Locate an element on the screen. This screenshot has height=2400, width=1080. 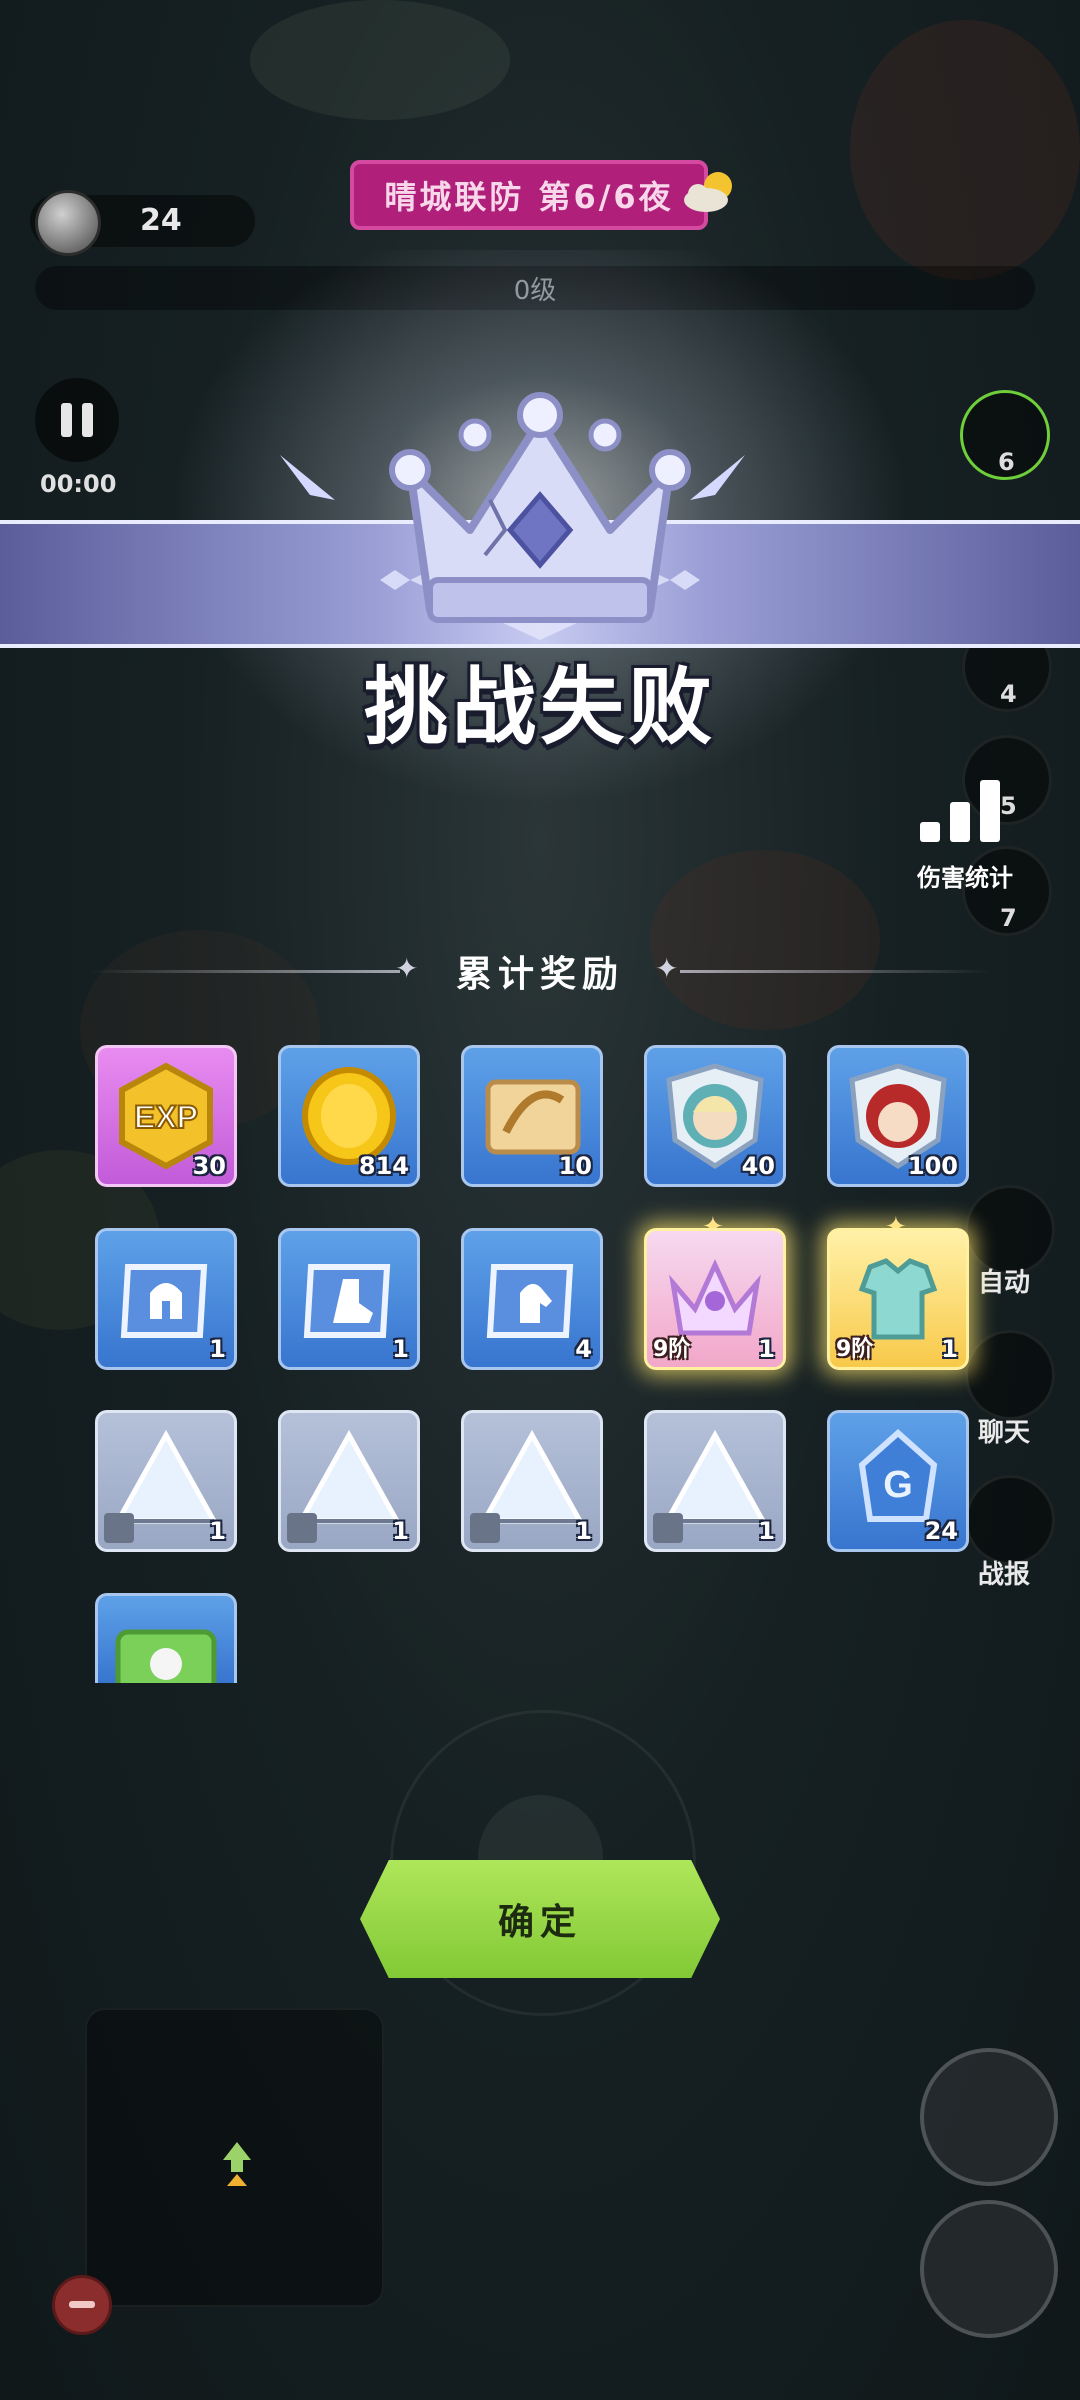
auto-label: 自动 is located at coordinates (1004, 1283).